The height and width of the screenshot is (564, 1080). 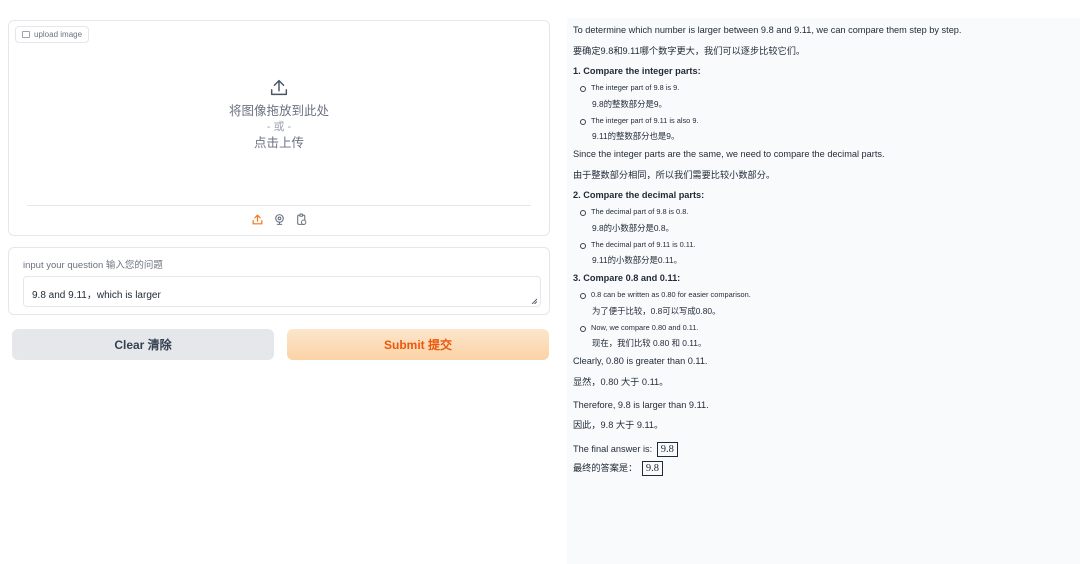 I want to click on final-answer-en: The final answer is: 9.8, so click(x=826, y=449).